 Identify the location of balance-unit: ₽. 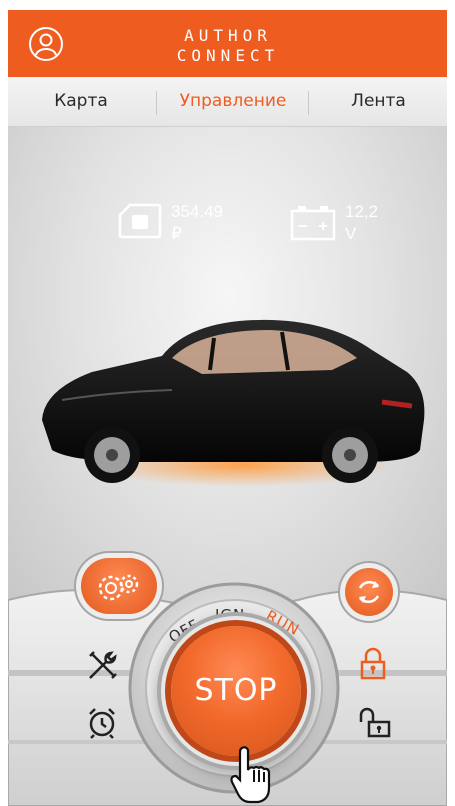
(176, 233).